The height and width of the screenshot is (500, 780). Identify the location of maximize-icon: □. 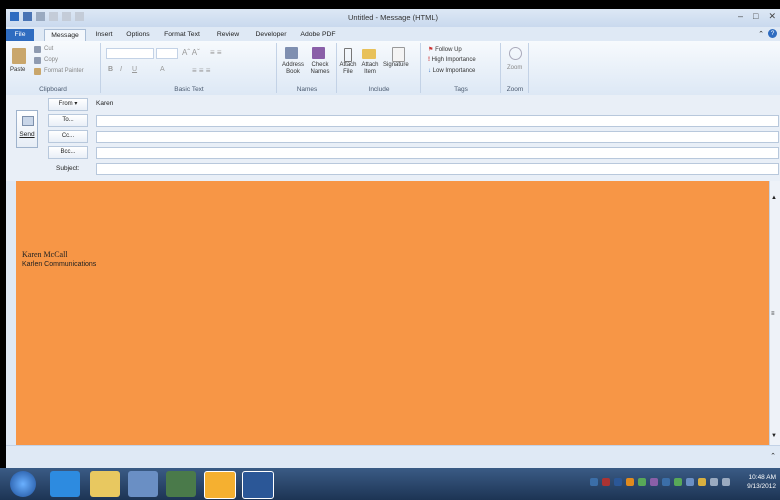
(755, 16).